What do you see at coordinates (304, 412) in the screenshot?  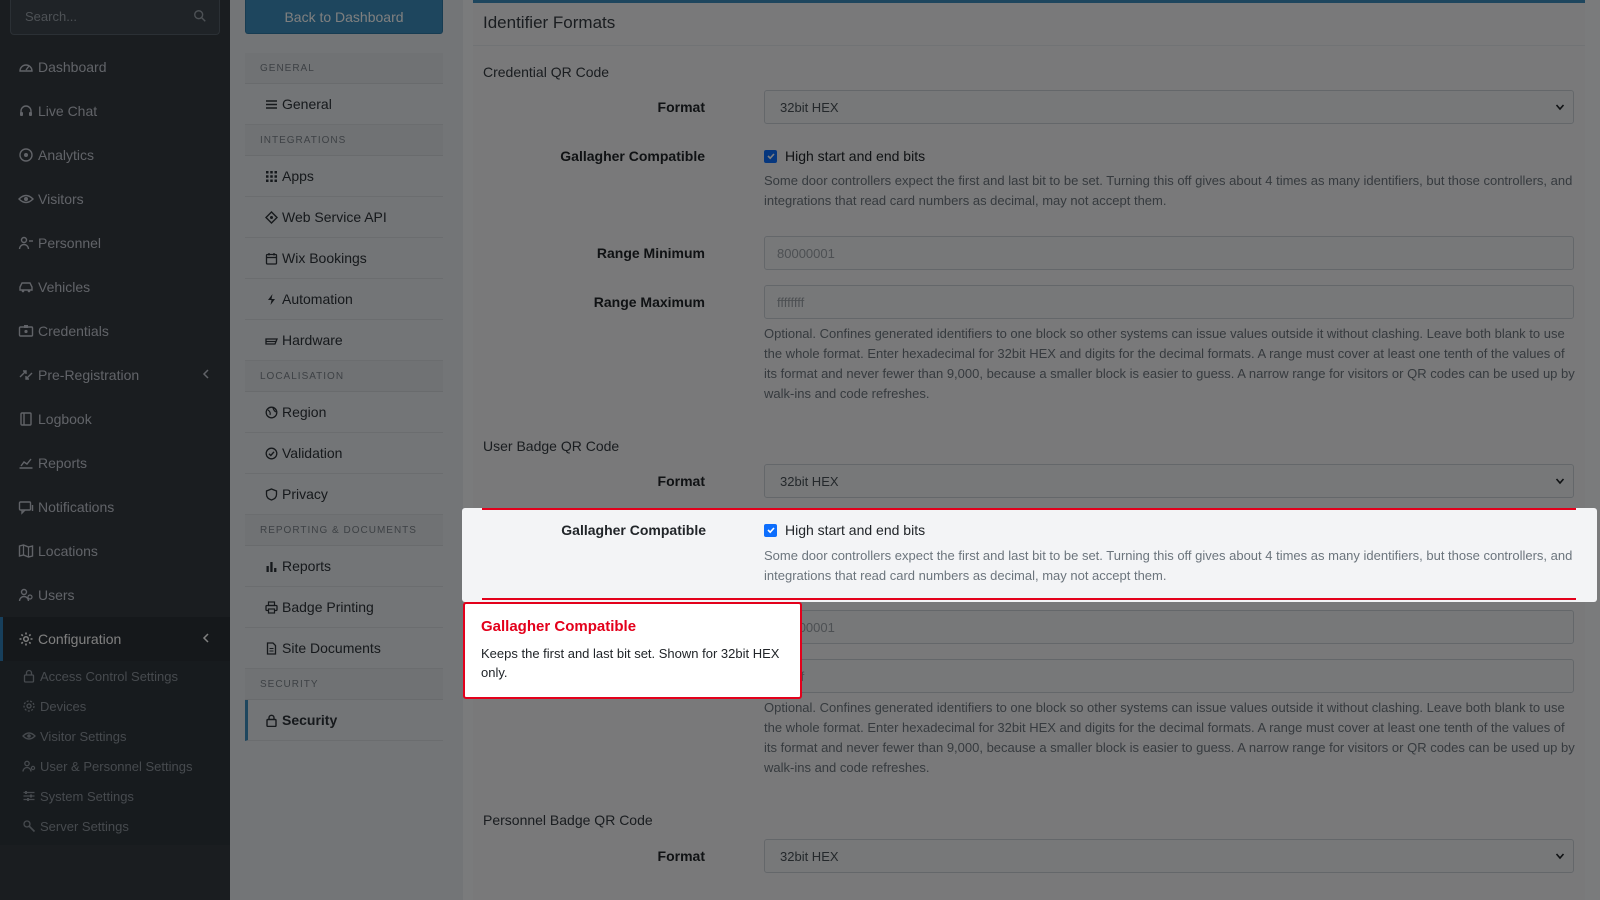 I see `menu-item-label: Region` at bounding box center [304, 412].